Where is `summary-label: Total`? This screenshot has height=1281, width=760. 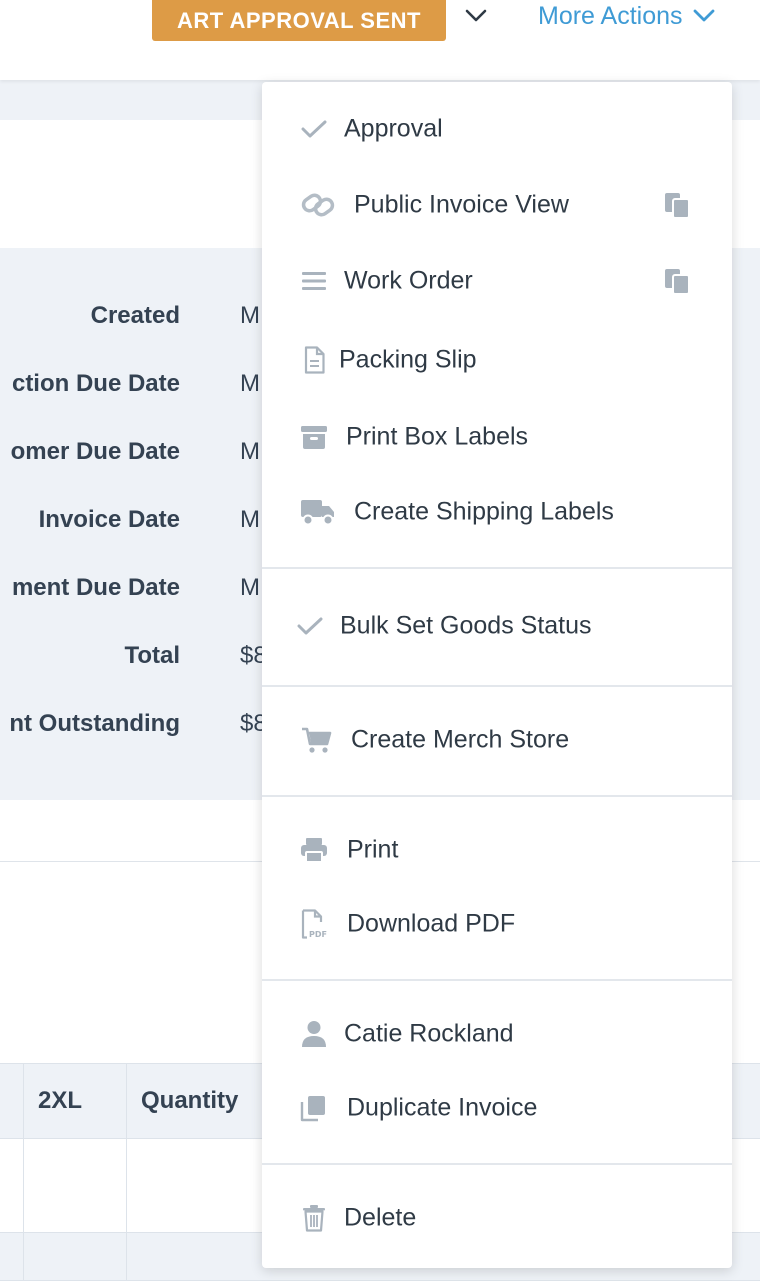 summary-label: Total is located at coordinates (152, 655).